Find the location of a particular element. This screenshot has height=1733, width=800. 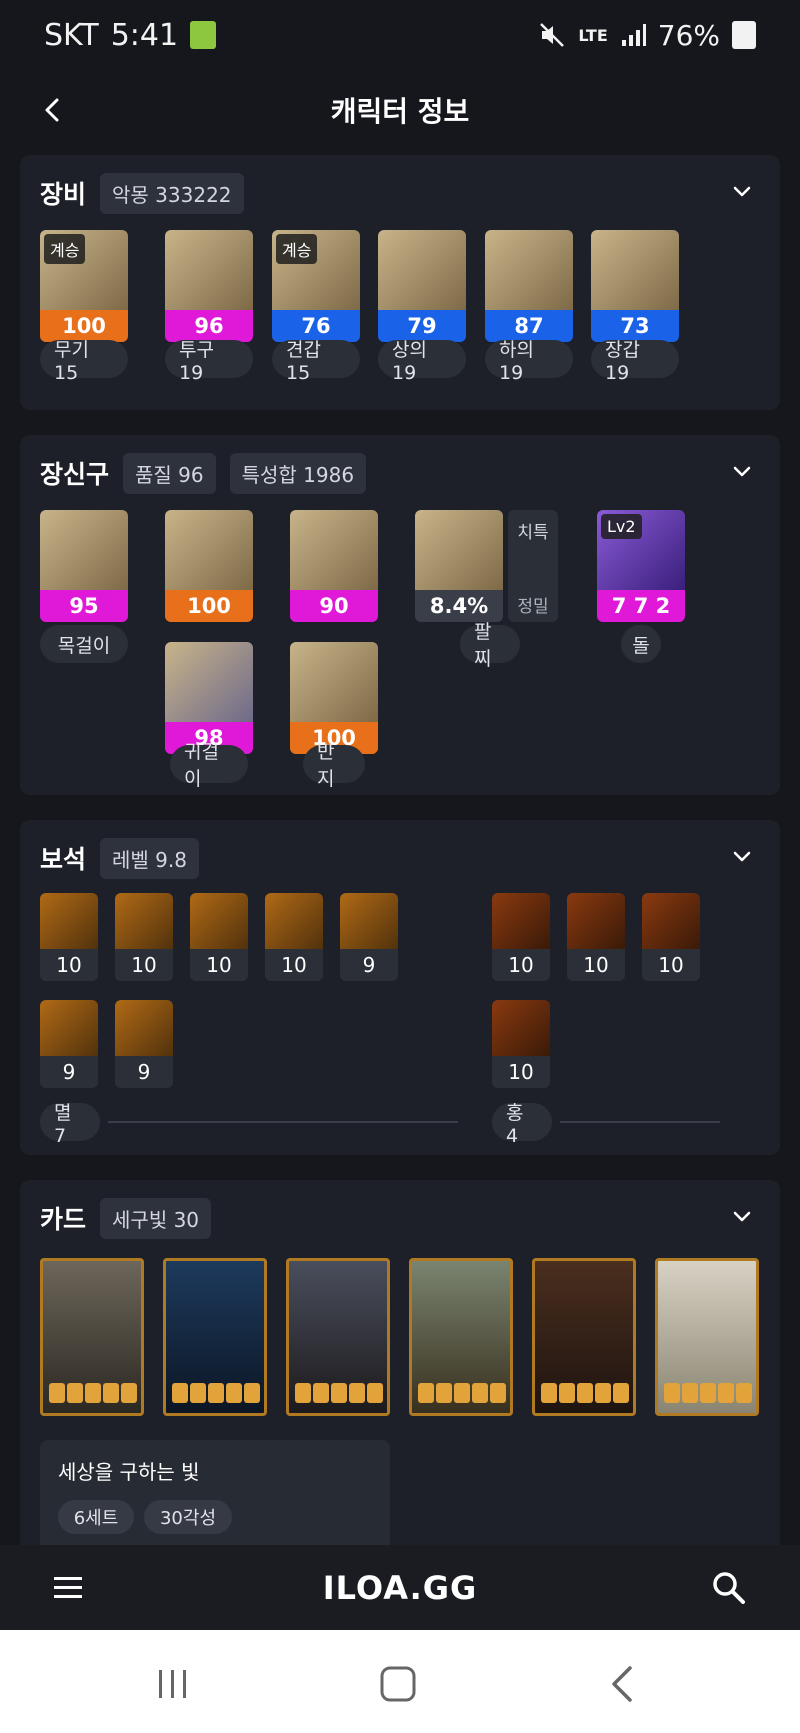

accessory-ring-1: 90 is located at coordinates (334, 566).